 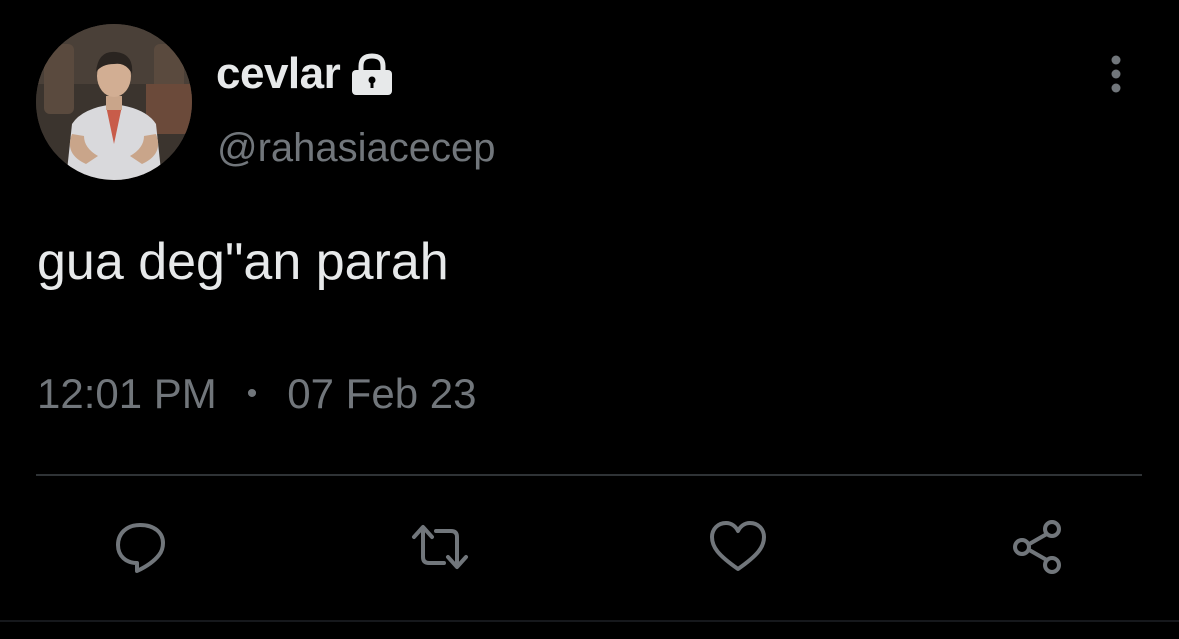 I want to click on heart-icon, so click(x=738, y=546).